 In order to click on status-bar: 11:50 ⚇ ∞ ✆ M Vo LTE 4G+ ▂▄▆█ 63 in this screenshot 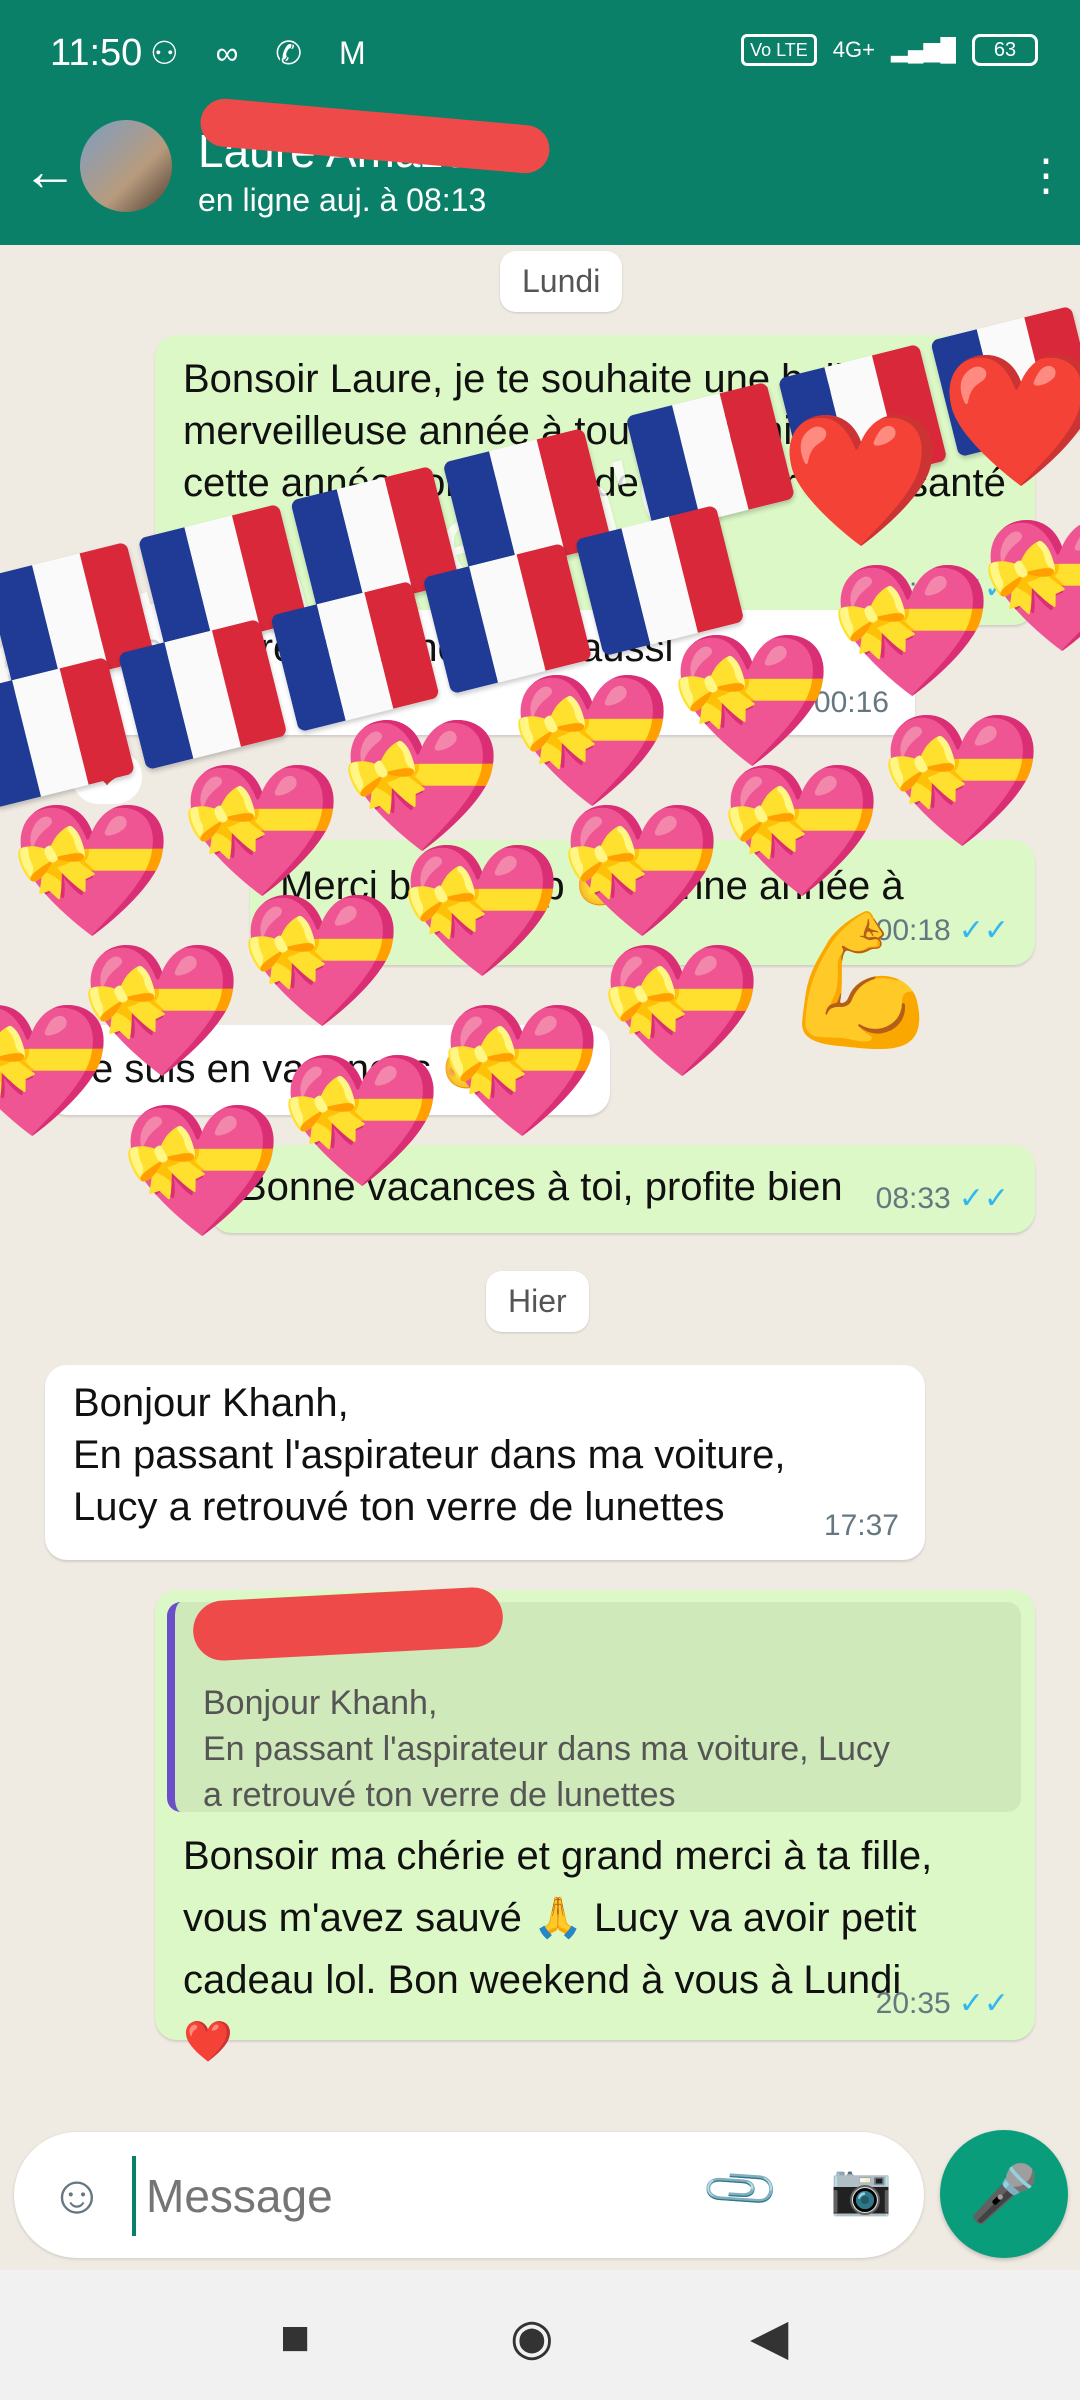, I will do `click(540, 60)`.